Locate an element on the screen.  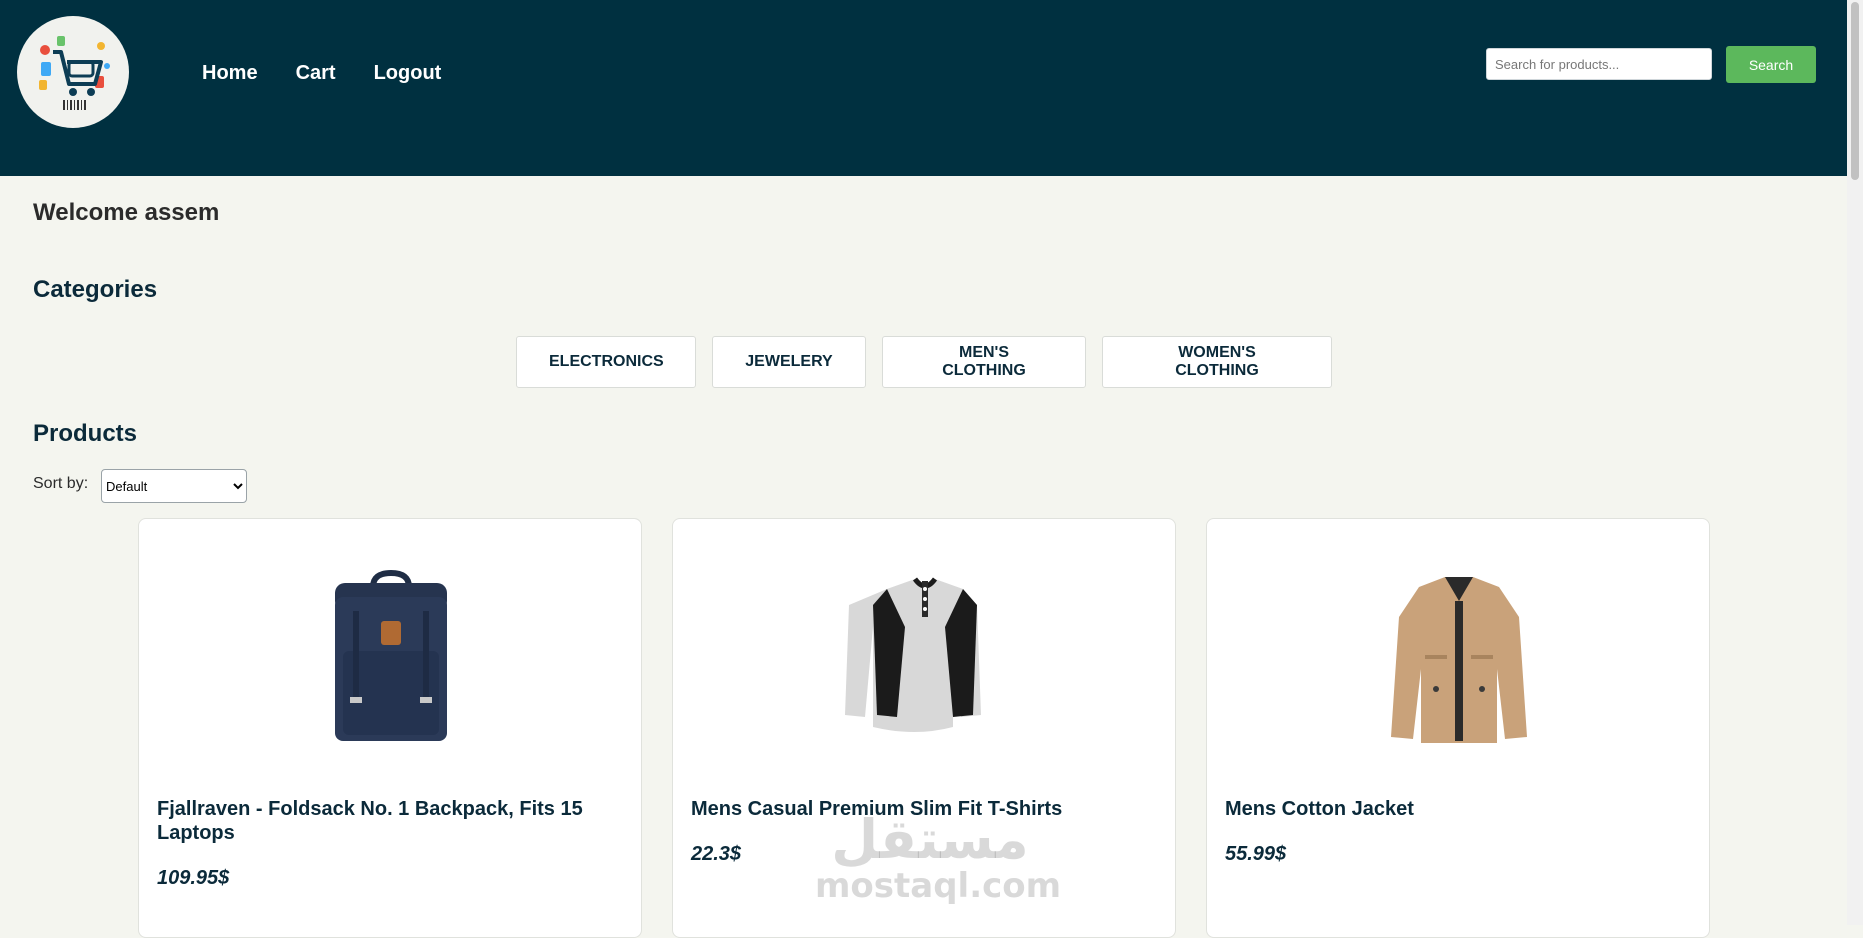
nav-cart-link: Cart is located at coordinates (316, 73).